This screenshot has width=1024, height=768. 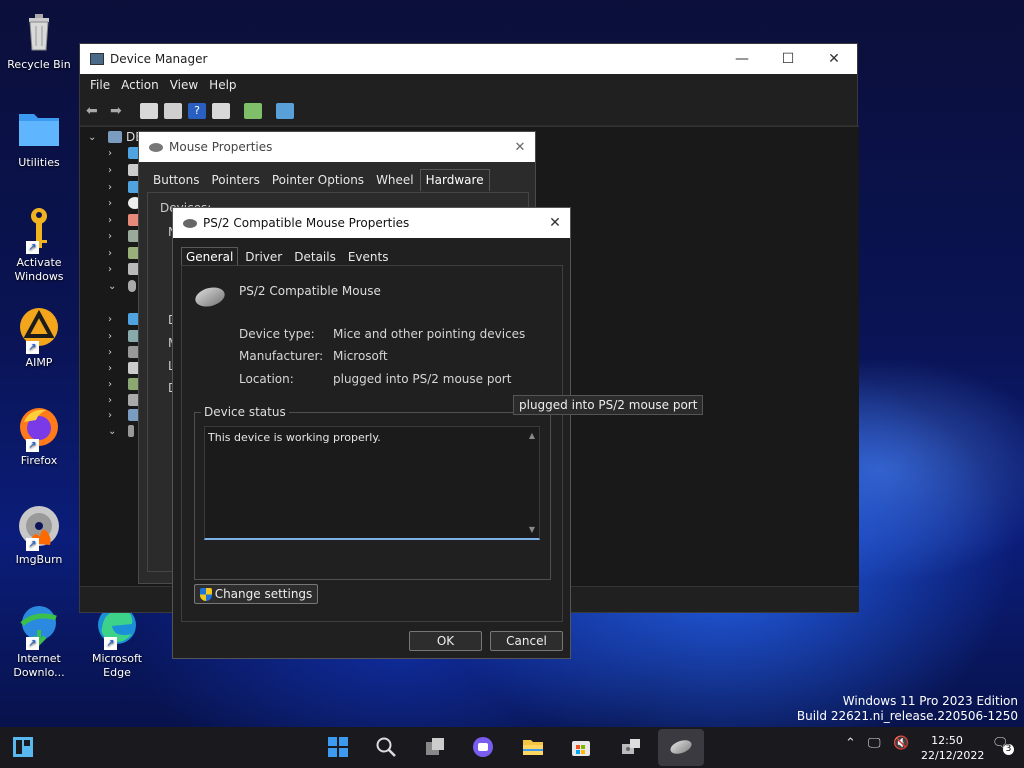 I want to click on notification-icon: 🗨 3, so click(x=1003, y=745).